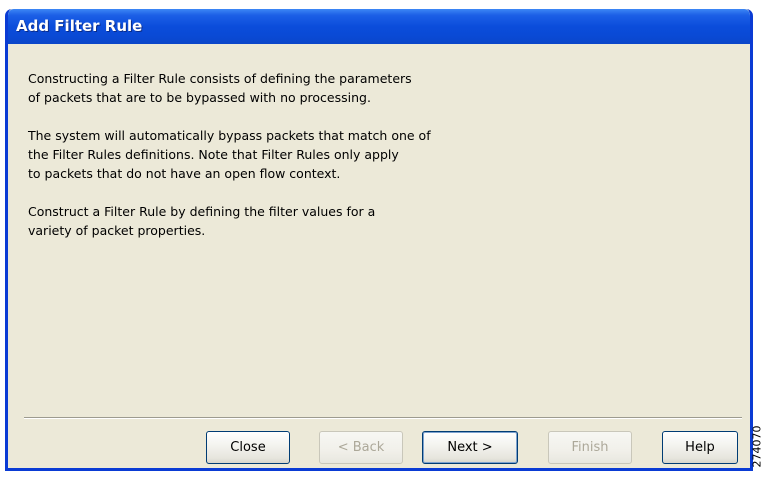 The image size is (765, 478). What do you see at coordinates (470, 447) in the screenshot?
I see `next-button: Next >` at bounding box center [470, 447].